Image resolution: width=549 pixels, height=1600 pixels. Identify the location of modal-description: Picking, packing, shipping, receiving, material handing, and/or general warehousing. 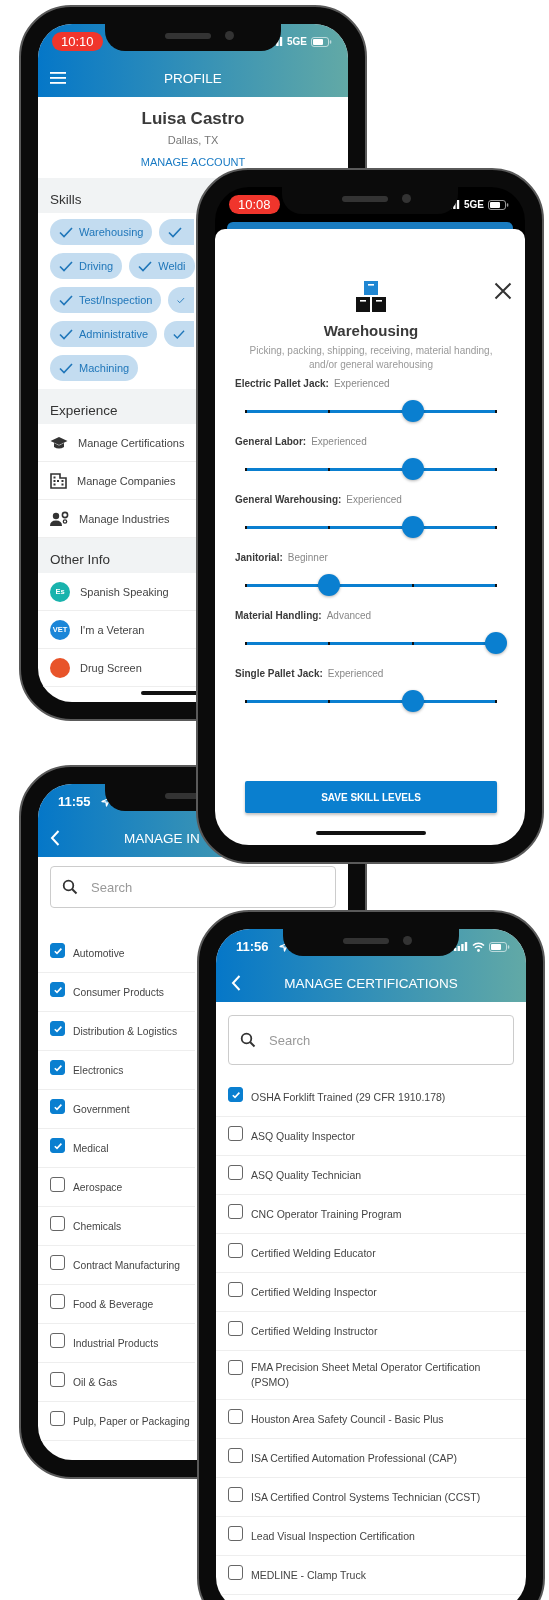
(371, 358).